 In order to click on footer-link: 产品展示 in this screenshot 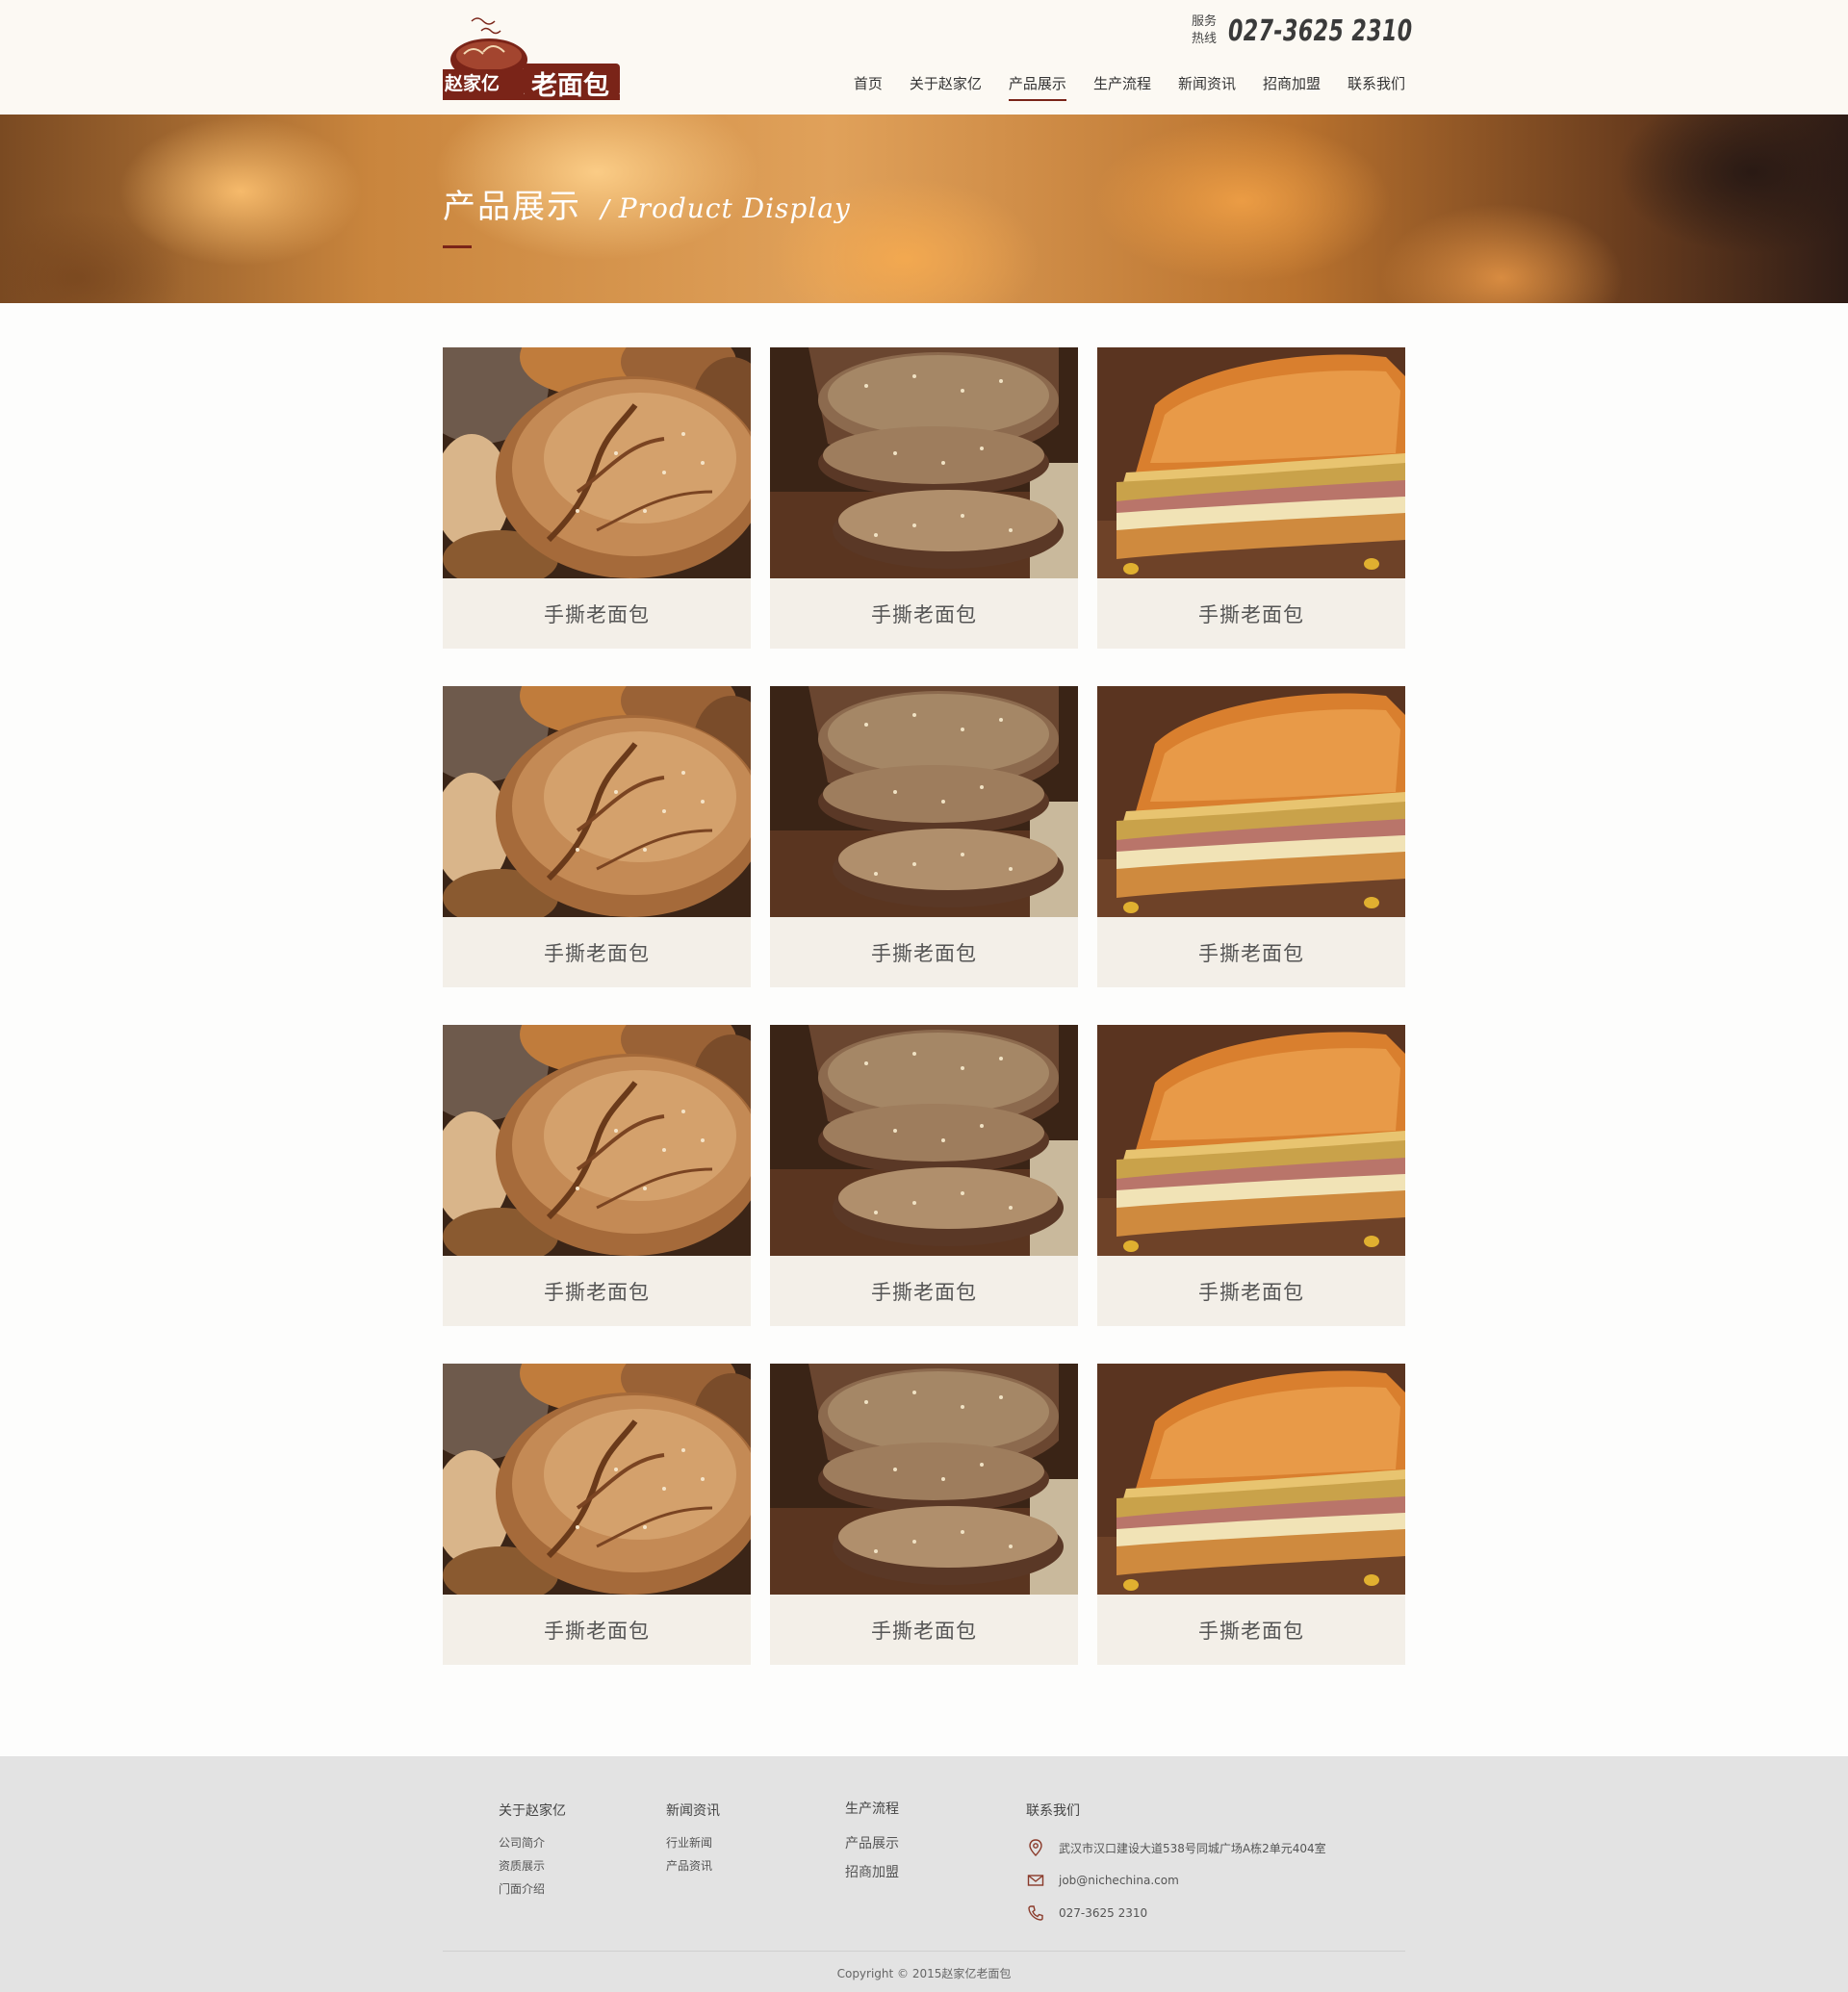, I will do `click(872, 1843)`.